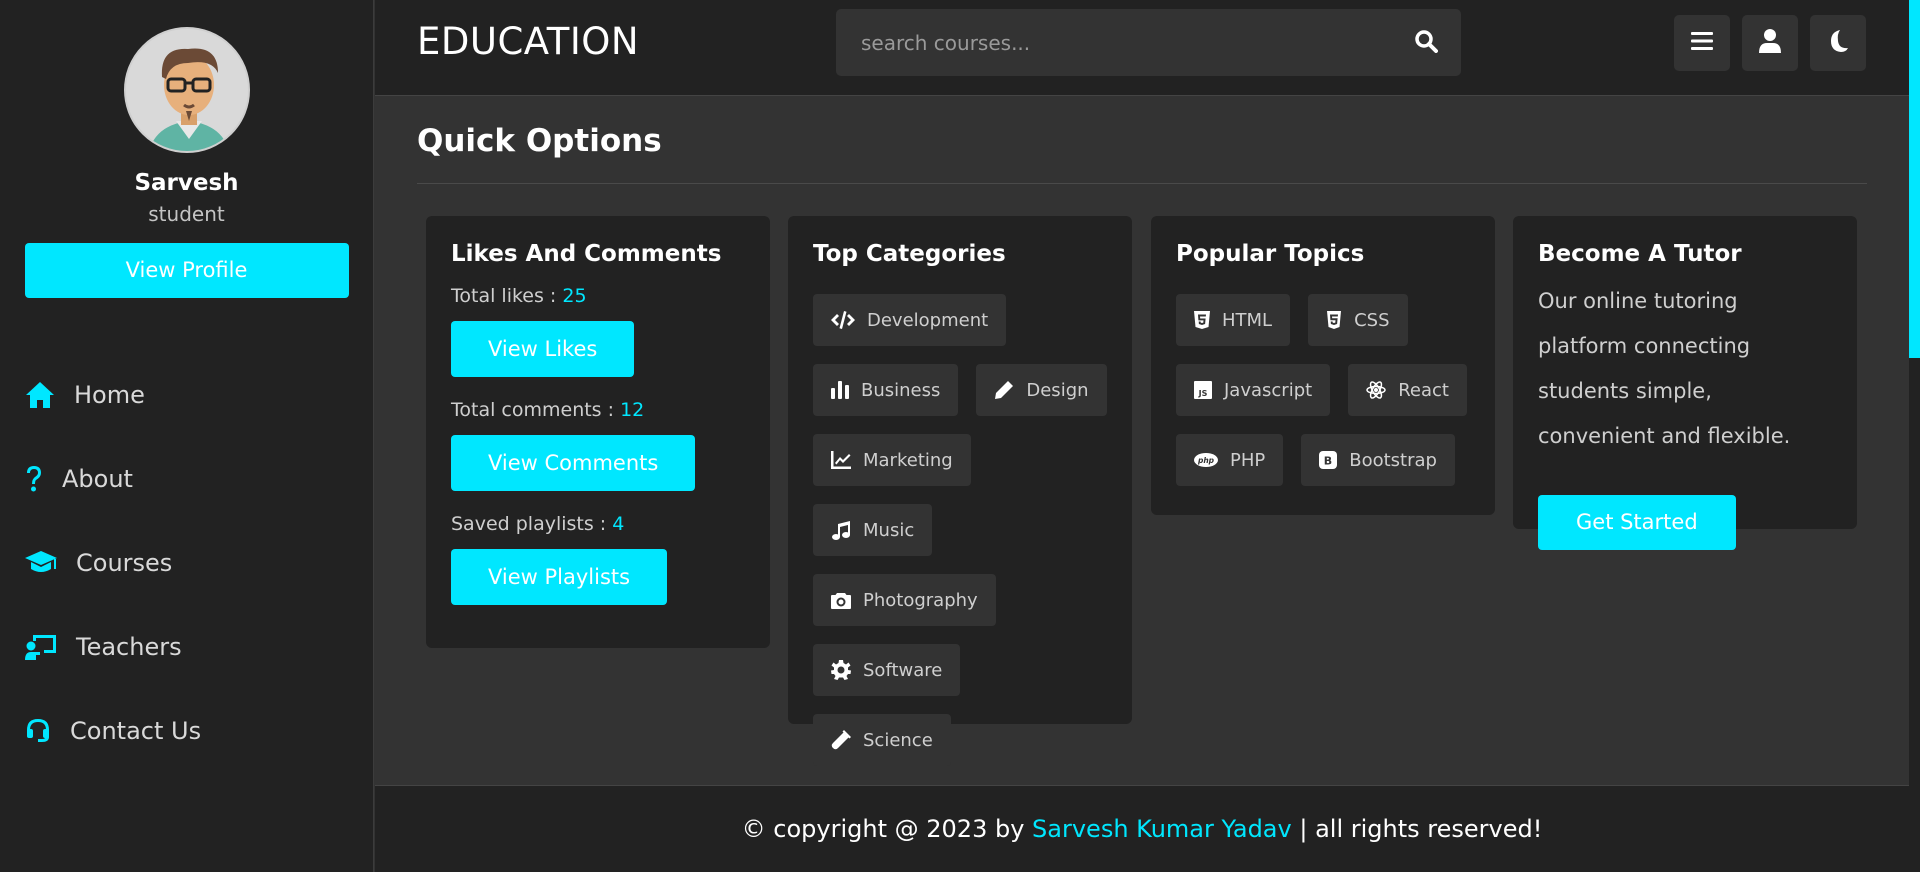 This screenshot has height=872, width=1920. Describe the element at coordinates (618, 524) in the screenshot. I see `stat-value: 4` at that location.